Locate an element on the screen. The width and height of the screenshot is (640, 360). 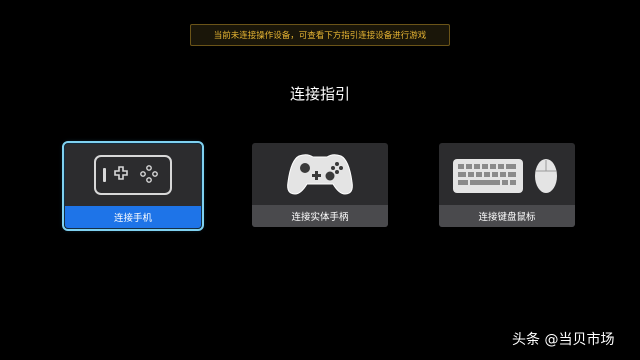
connection-notice-banner: 当前未连接操作设备，可查看下方指引连接设备进行游戏 is located at coordinates (320, 35).